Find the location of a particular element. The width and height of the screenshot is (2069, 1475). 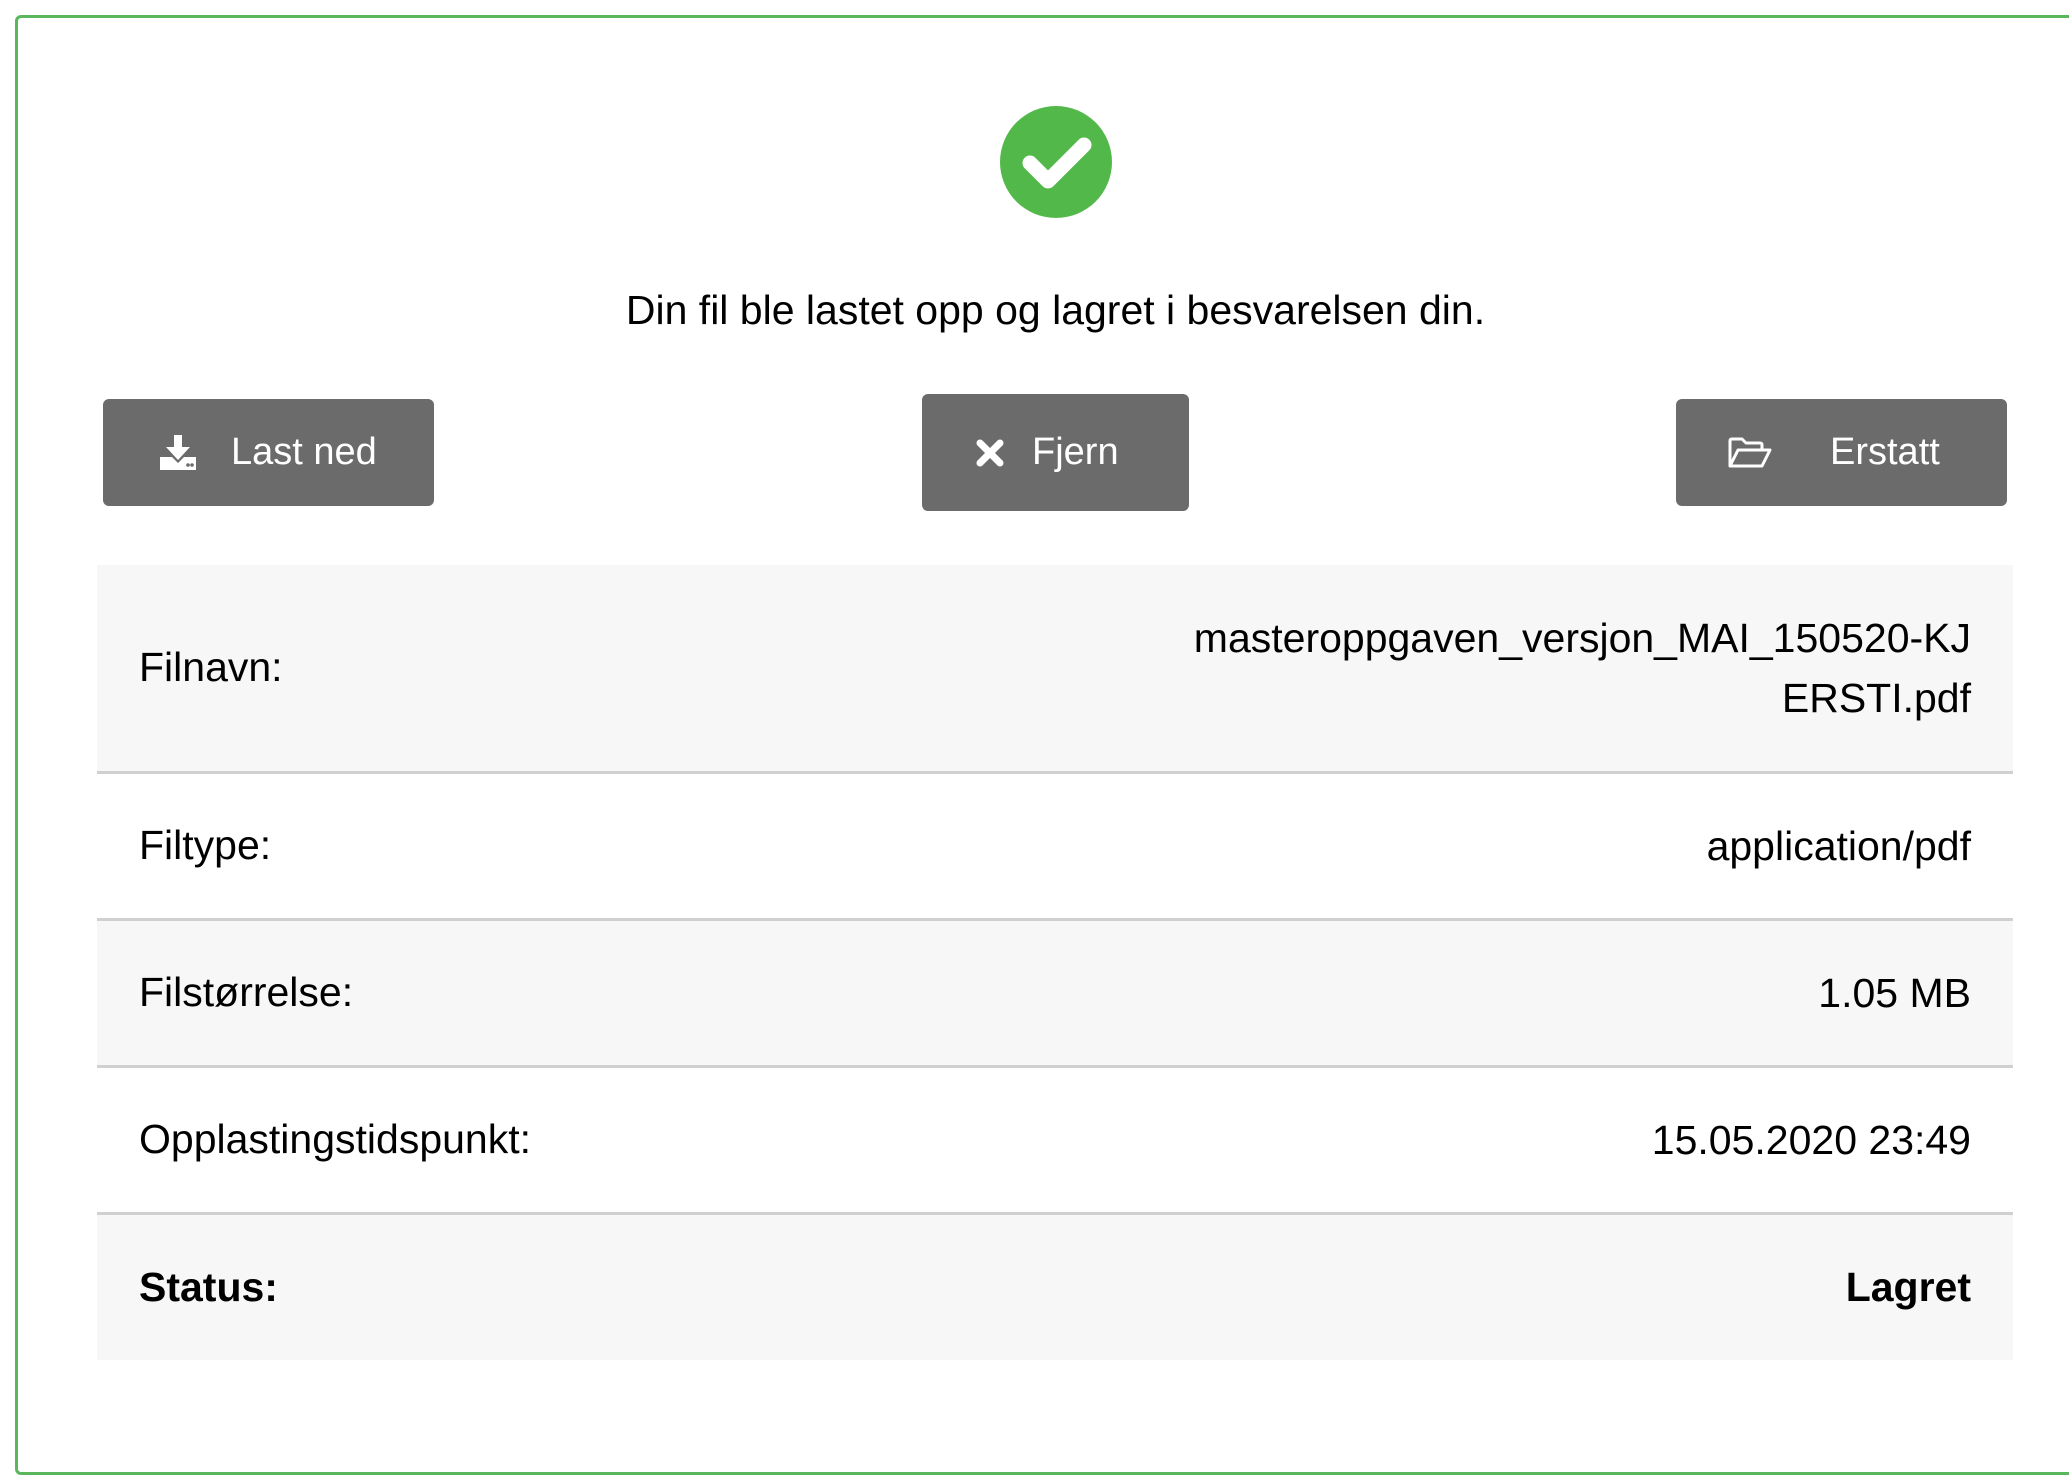

replace-button: Erstatt is located at coordinates (1841, 452).